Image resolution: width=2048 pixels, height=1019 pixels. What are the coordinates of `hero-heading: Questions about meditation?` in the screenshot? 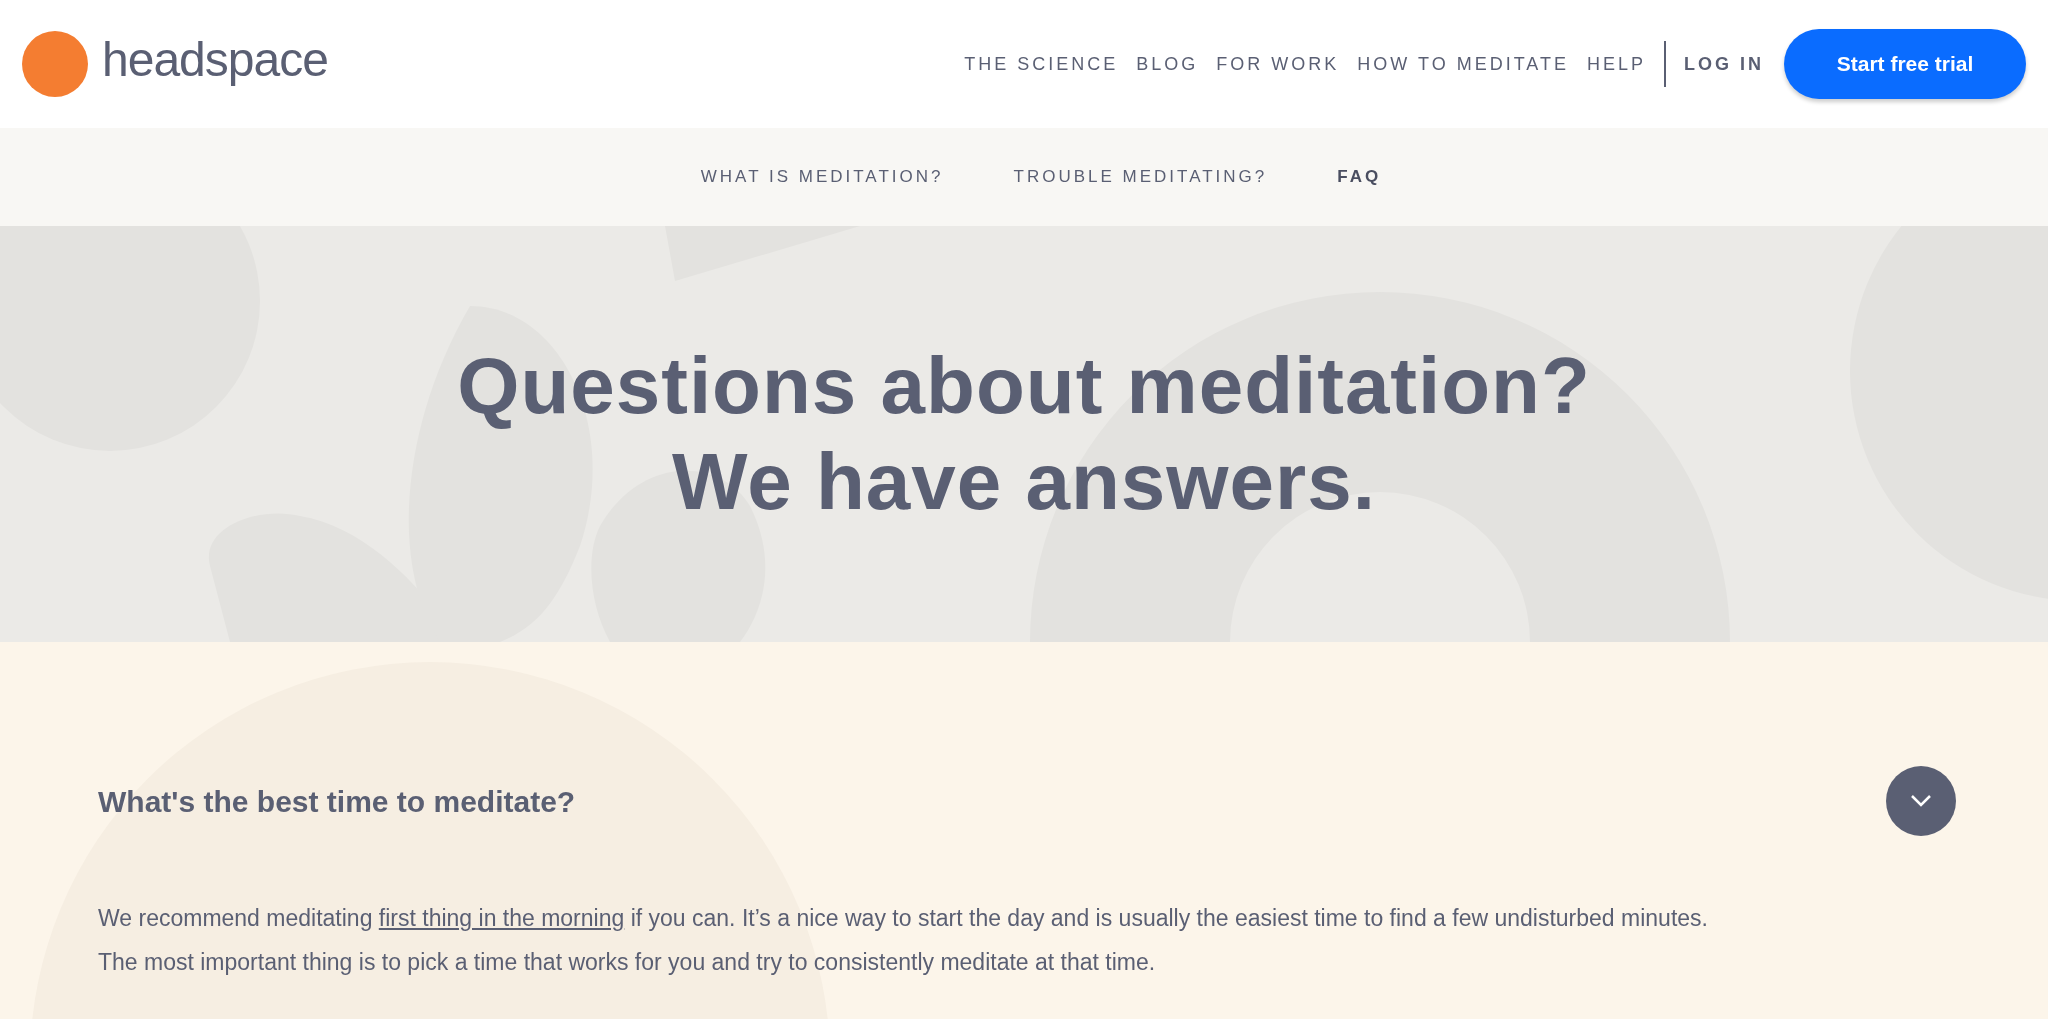 It's located at (1024, 386).